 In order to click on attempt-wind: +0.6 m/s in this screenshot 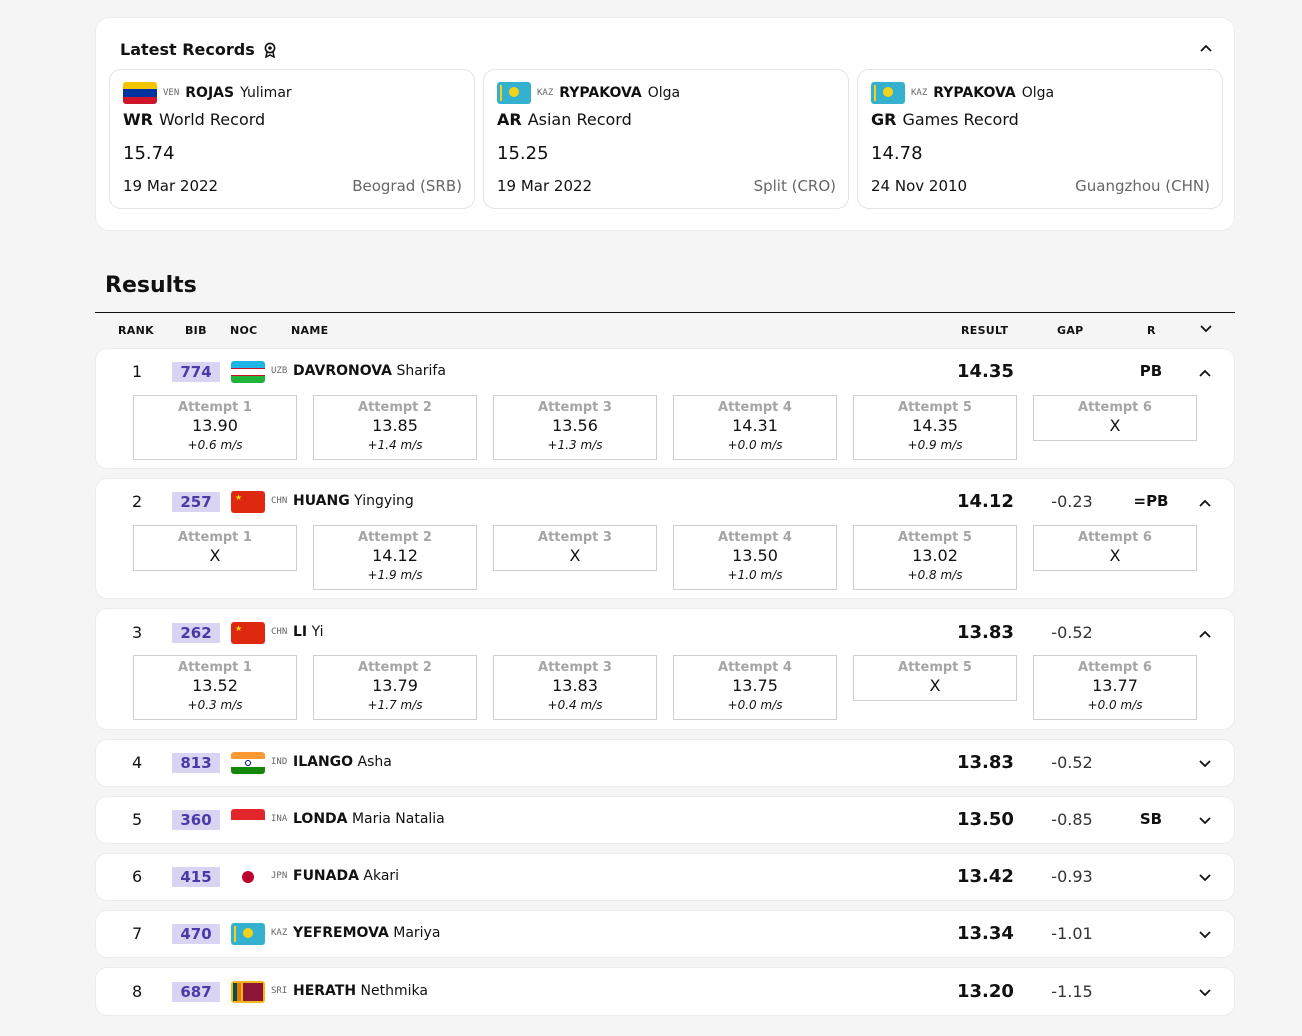, I will do `click(215, 445)`.